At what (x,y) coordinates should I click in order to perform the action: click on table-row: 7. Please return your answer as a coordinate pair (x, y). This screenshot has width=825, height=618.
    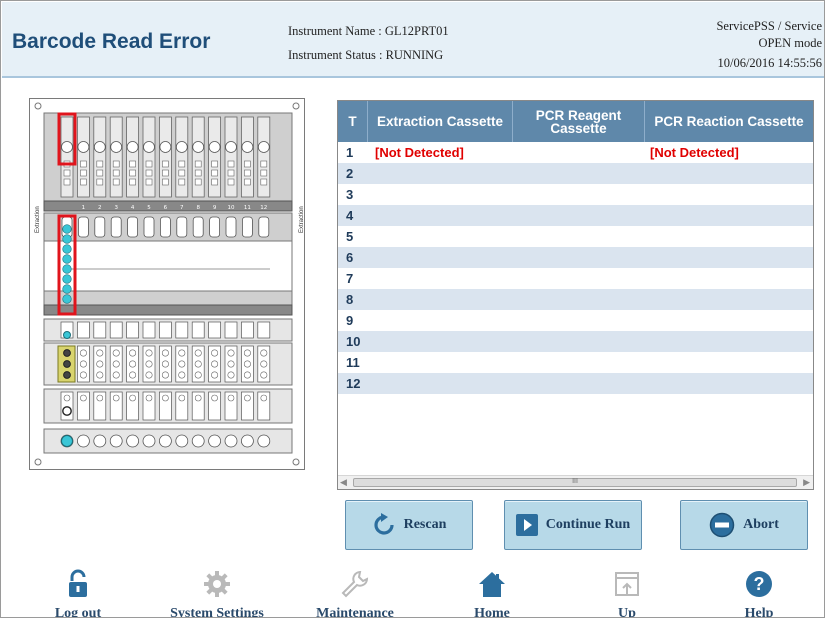
    Looking at the image, I should click on (575, 278).